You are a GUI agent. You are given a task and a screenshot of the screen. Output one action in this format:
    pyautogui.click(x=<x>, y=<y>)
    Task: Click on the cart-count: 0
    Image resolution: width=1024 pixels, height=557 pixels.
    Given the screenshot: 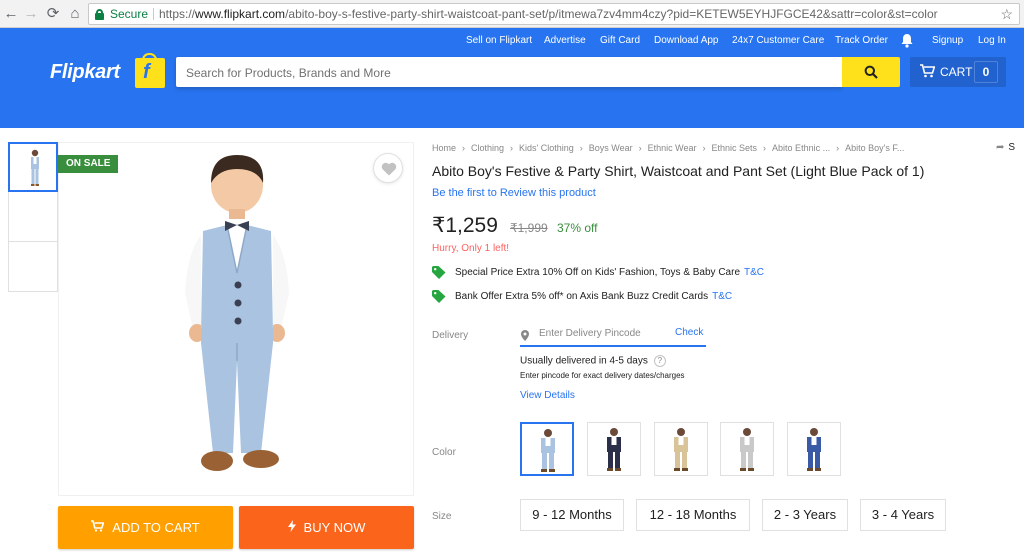 What is the action you would take?
    pyautogui.click(x=986, y=72)
    